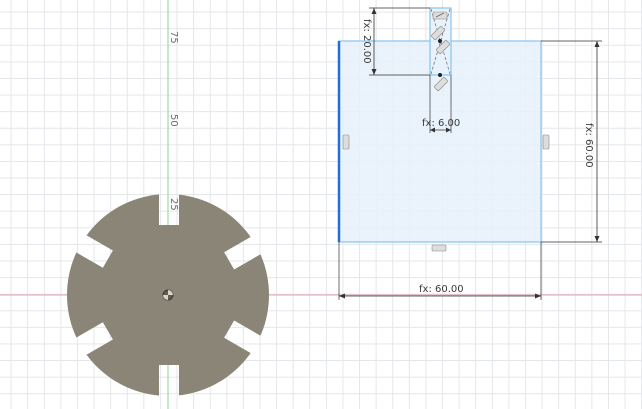 The image size is (642, 409). What do you see at coordinates (588, 145) in the screenshot?
I see `dimension-square-height-label: fx: 60.00` at bounding box center [588, 145].